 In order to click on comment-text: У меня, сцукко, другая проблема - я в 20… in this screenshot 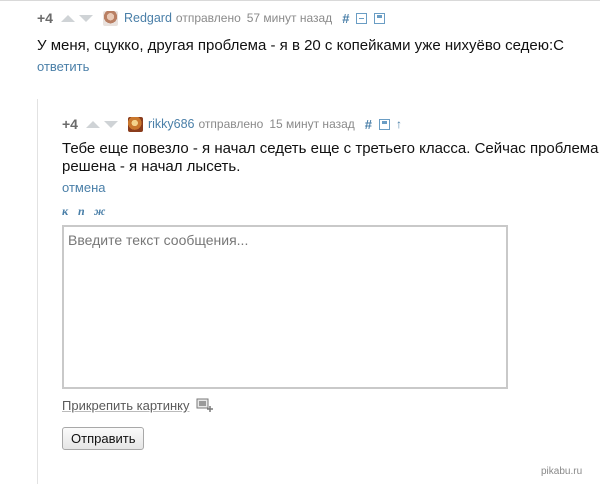, I will do `click(300, 45)`.